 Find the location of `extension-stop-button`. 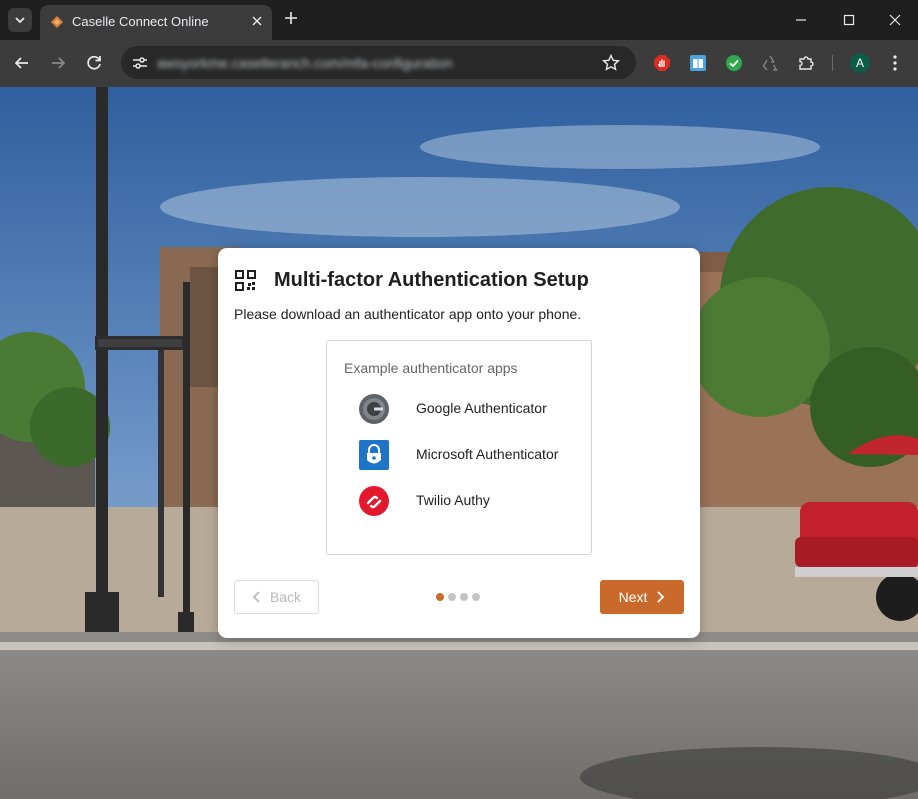

extension-stop-button is located at coordinates (662, 63).